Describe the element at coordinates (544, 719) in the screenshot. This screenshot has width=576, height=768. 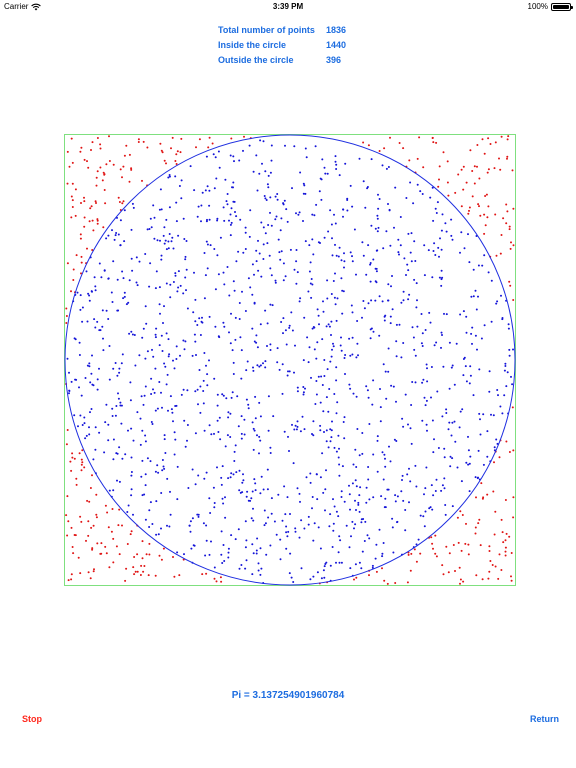
I see `return-button: Return` at that location.